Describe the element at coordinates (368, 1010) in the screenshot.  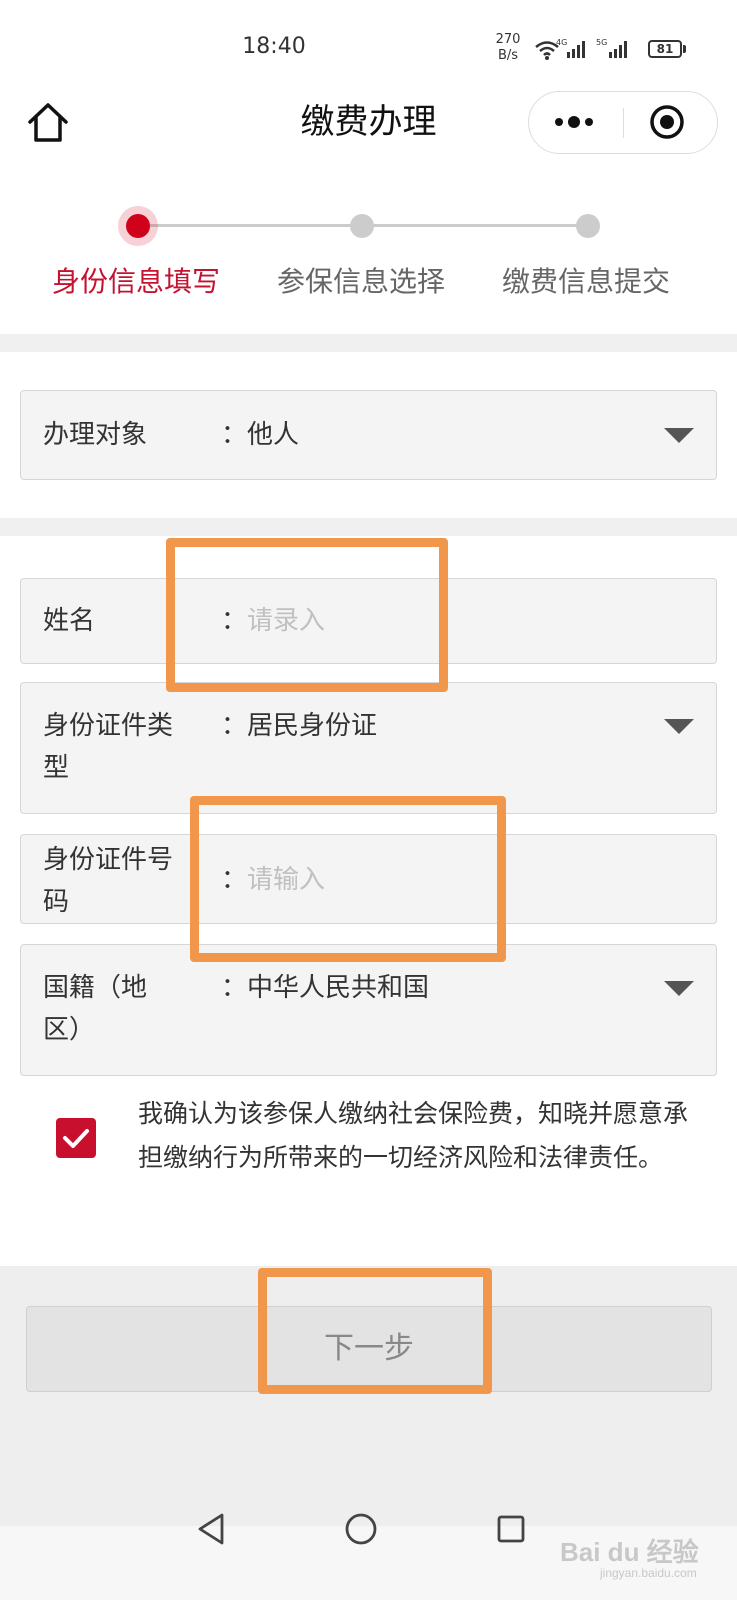
I see `nationality-select: 国籍（地 区） ： 中华人民共和国` at that location.